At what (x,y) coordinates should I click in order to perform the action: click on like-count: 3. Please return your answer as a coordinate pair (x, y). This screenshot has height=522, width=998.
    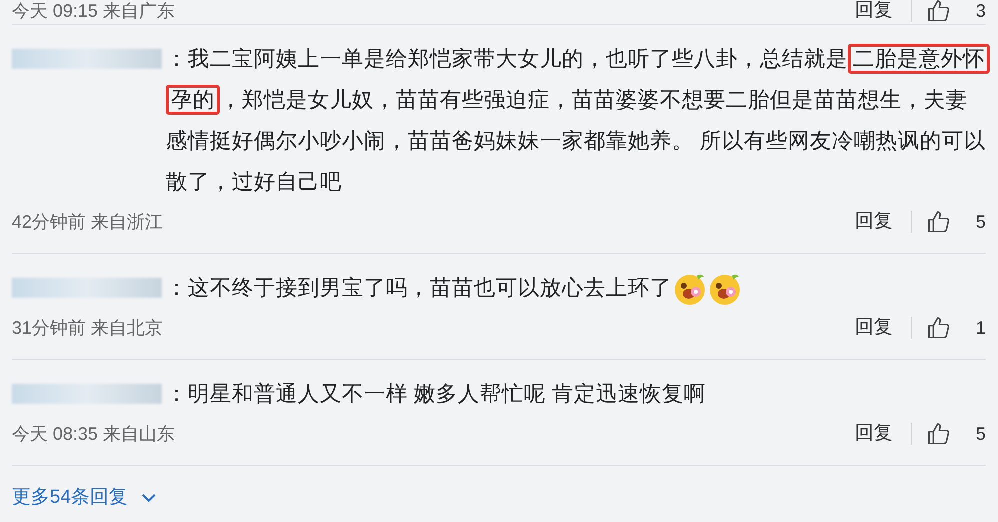
    Looking at the image, I should click on (980, 11).